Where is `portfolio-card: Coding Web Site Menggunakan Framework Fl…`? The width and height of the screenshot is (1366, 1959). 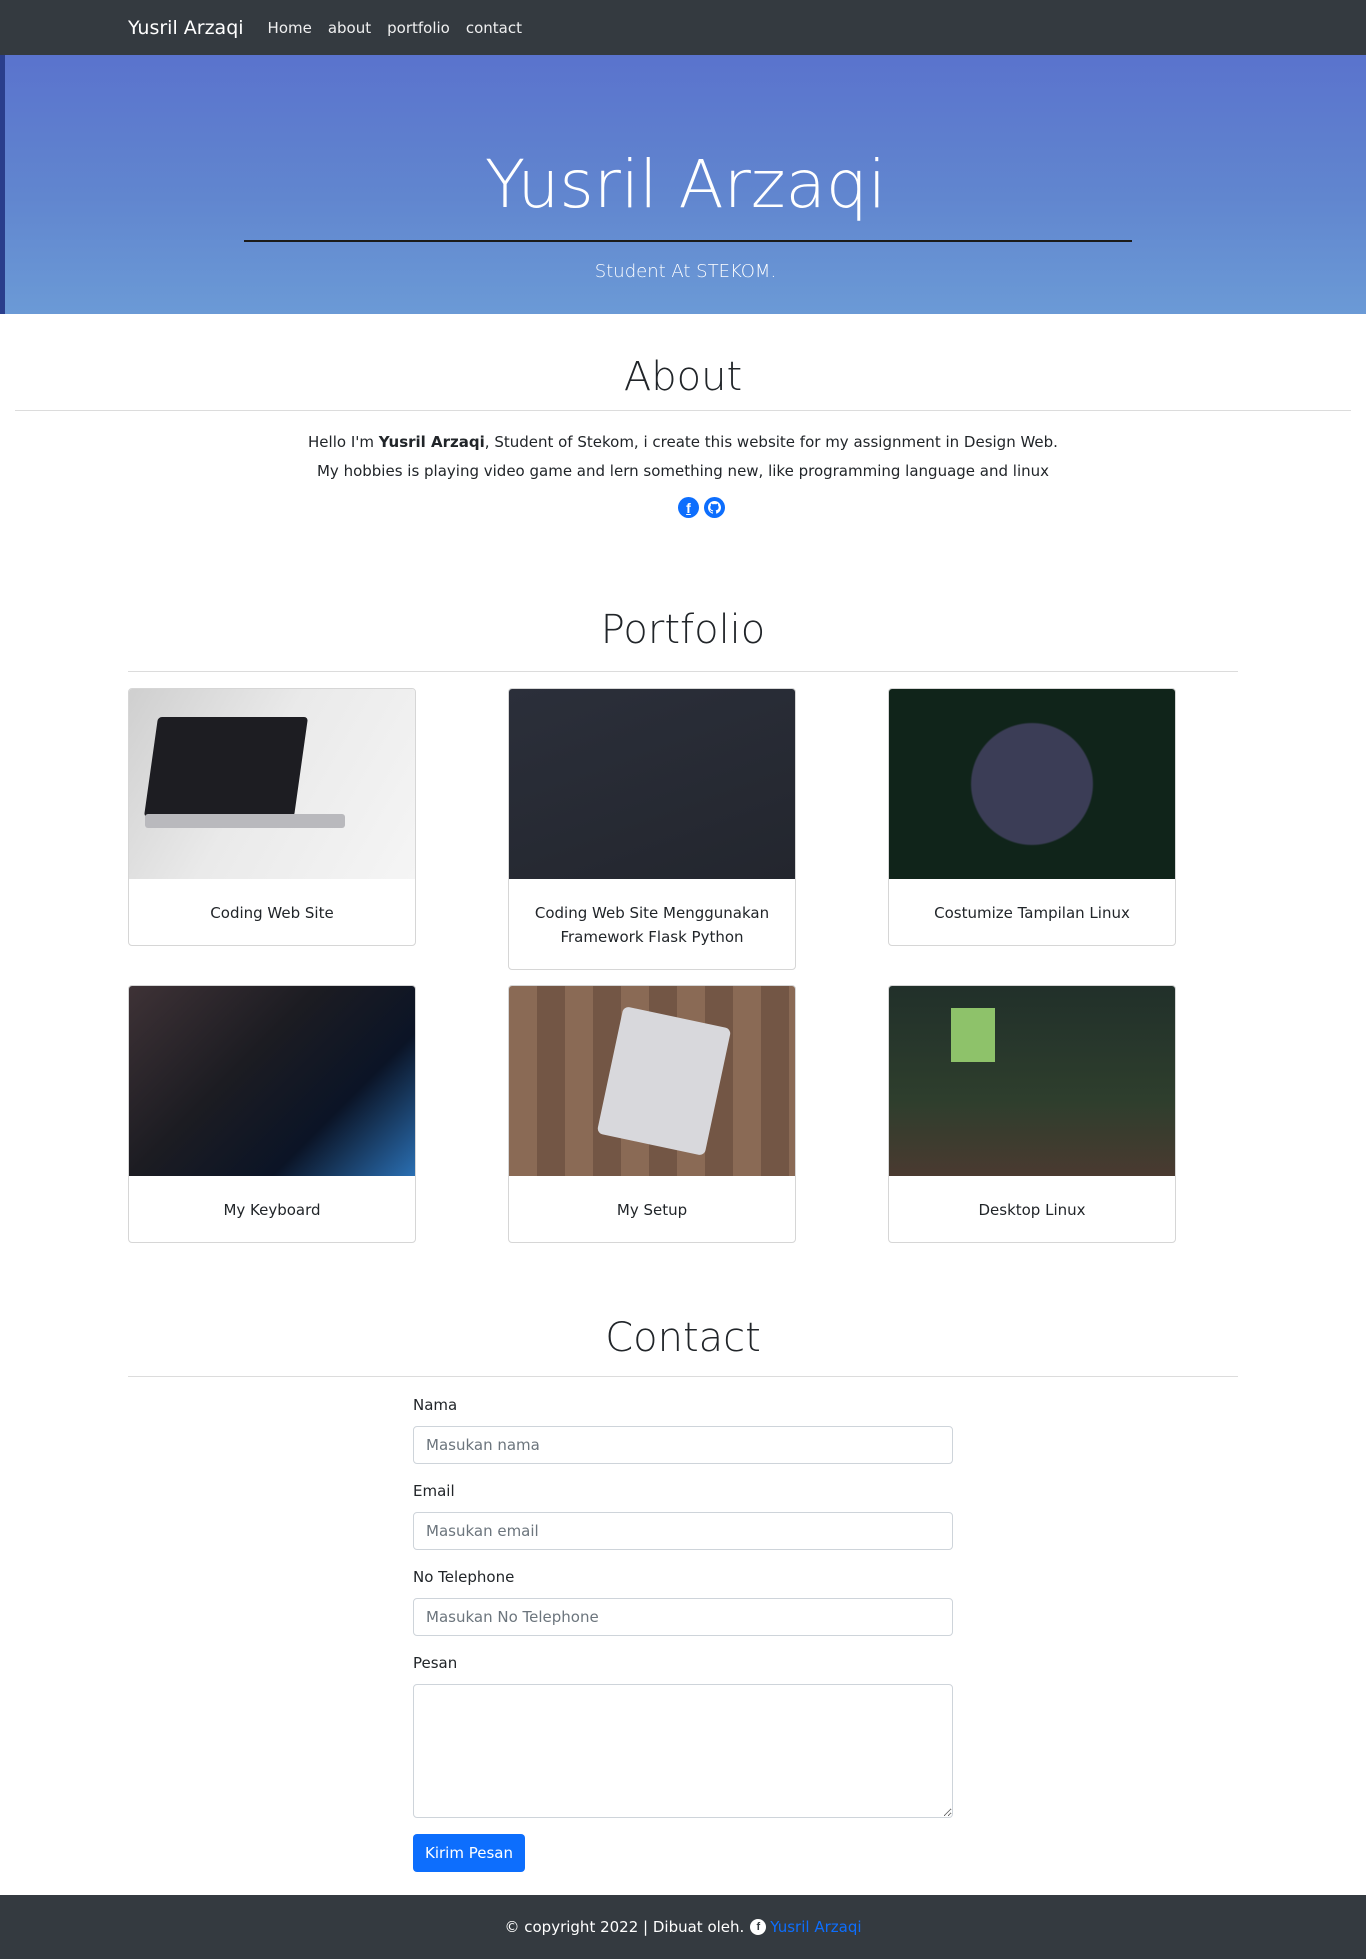
portfolio-card: Coding Web Site Menggunakan Framework Fl… is located at coordinates (652, 829).